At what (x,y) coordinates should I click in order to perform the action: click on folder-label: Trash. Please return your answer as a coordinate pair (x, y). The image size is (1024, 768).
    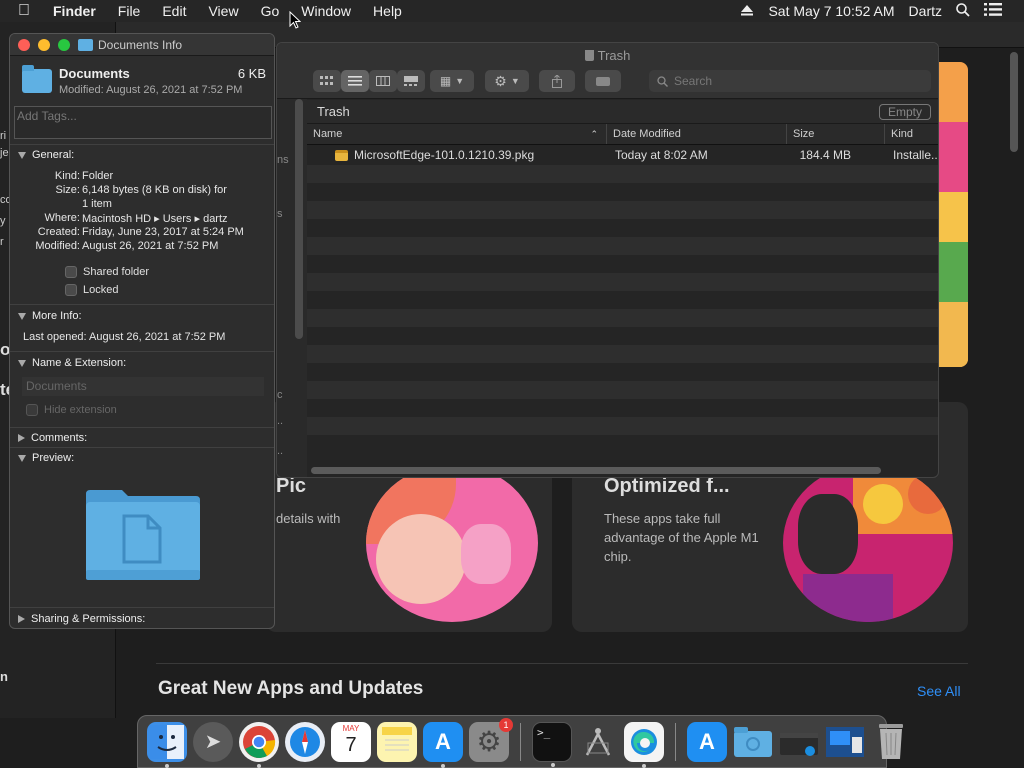
    Looking at the image, I should click on (333, 111).